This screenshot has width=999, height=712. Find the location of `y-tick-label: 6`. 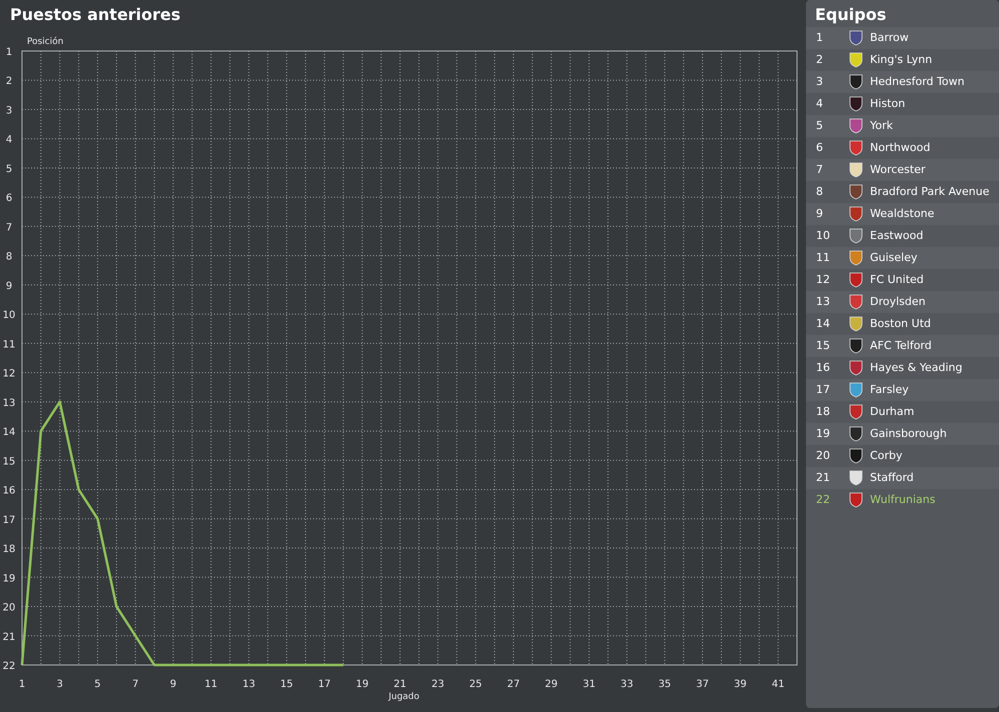

y-tick-label: 6 is located at coordinates (9, 198).